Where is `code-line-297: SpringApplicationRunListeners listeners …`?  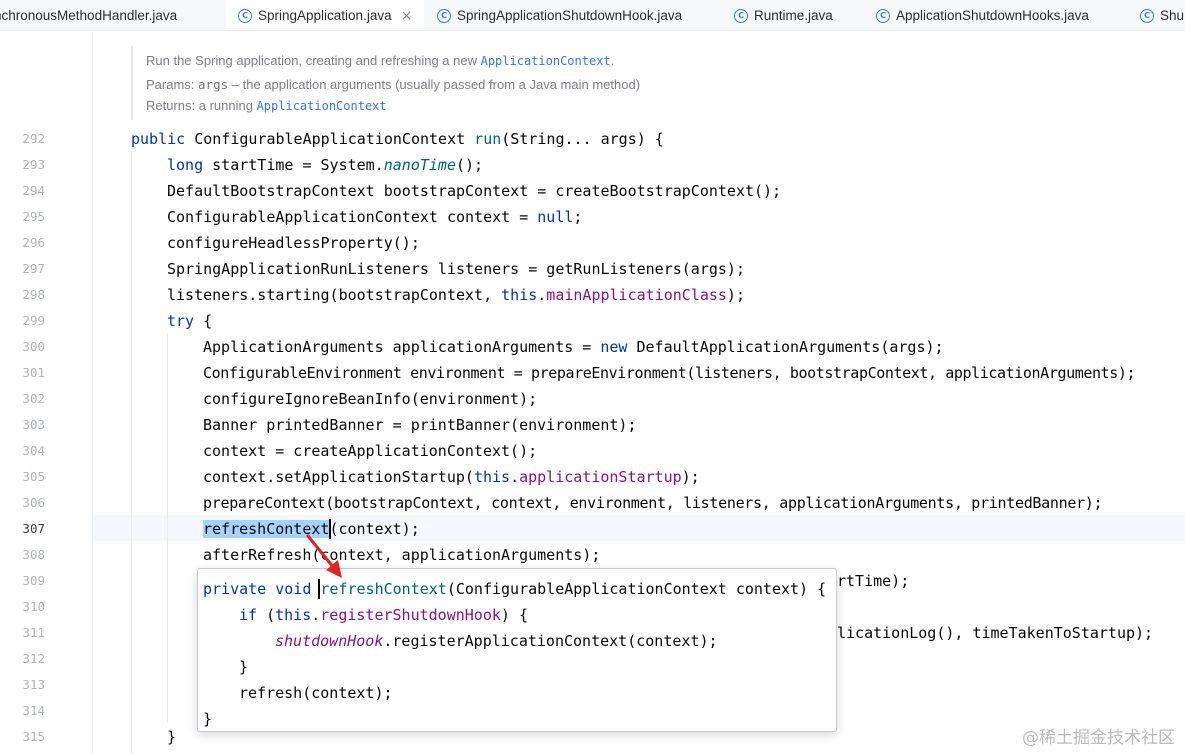 code-line-297: SpringApplicationRunListeners listeners … is located at coordinates (456, 269).